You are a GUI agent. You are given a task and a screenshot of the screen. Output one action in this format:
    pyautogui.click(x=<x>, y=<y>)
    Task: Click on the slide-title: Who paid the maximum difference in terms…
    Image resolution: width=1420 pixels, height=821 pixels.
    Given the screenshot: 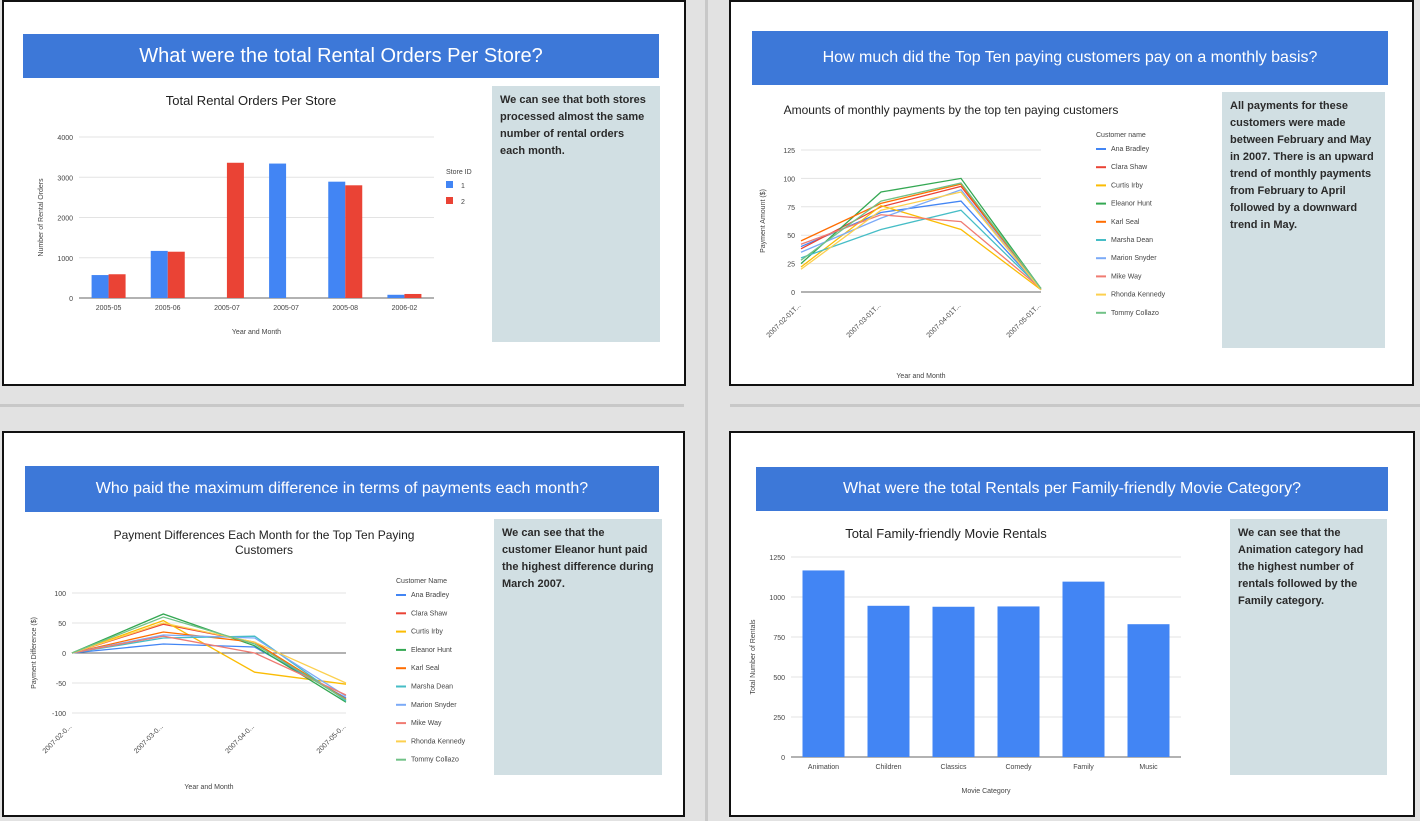 What is the action you would take?
    pyautogui.click(x=342, y=489)
    